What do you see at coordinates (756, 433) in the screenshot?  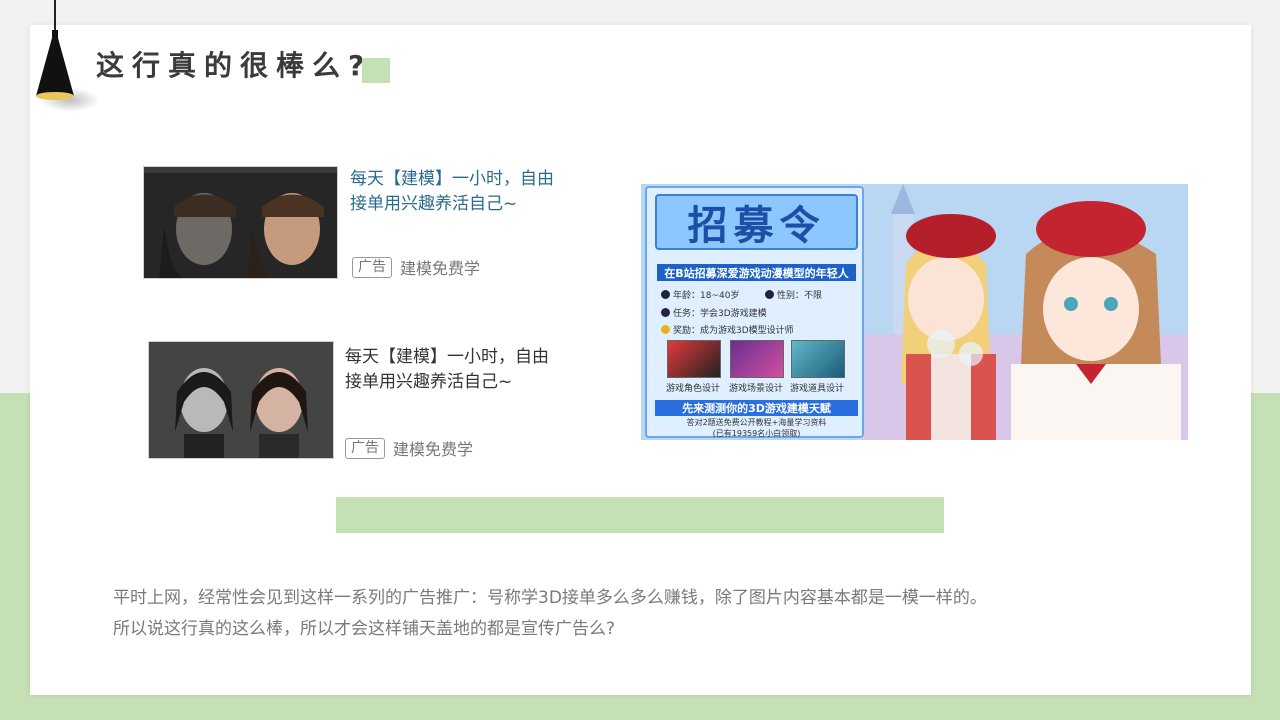 I see `banner-footer-line2: (已有19359名小白领取)` at bounding box center [756, 433].